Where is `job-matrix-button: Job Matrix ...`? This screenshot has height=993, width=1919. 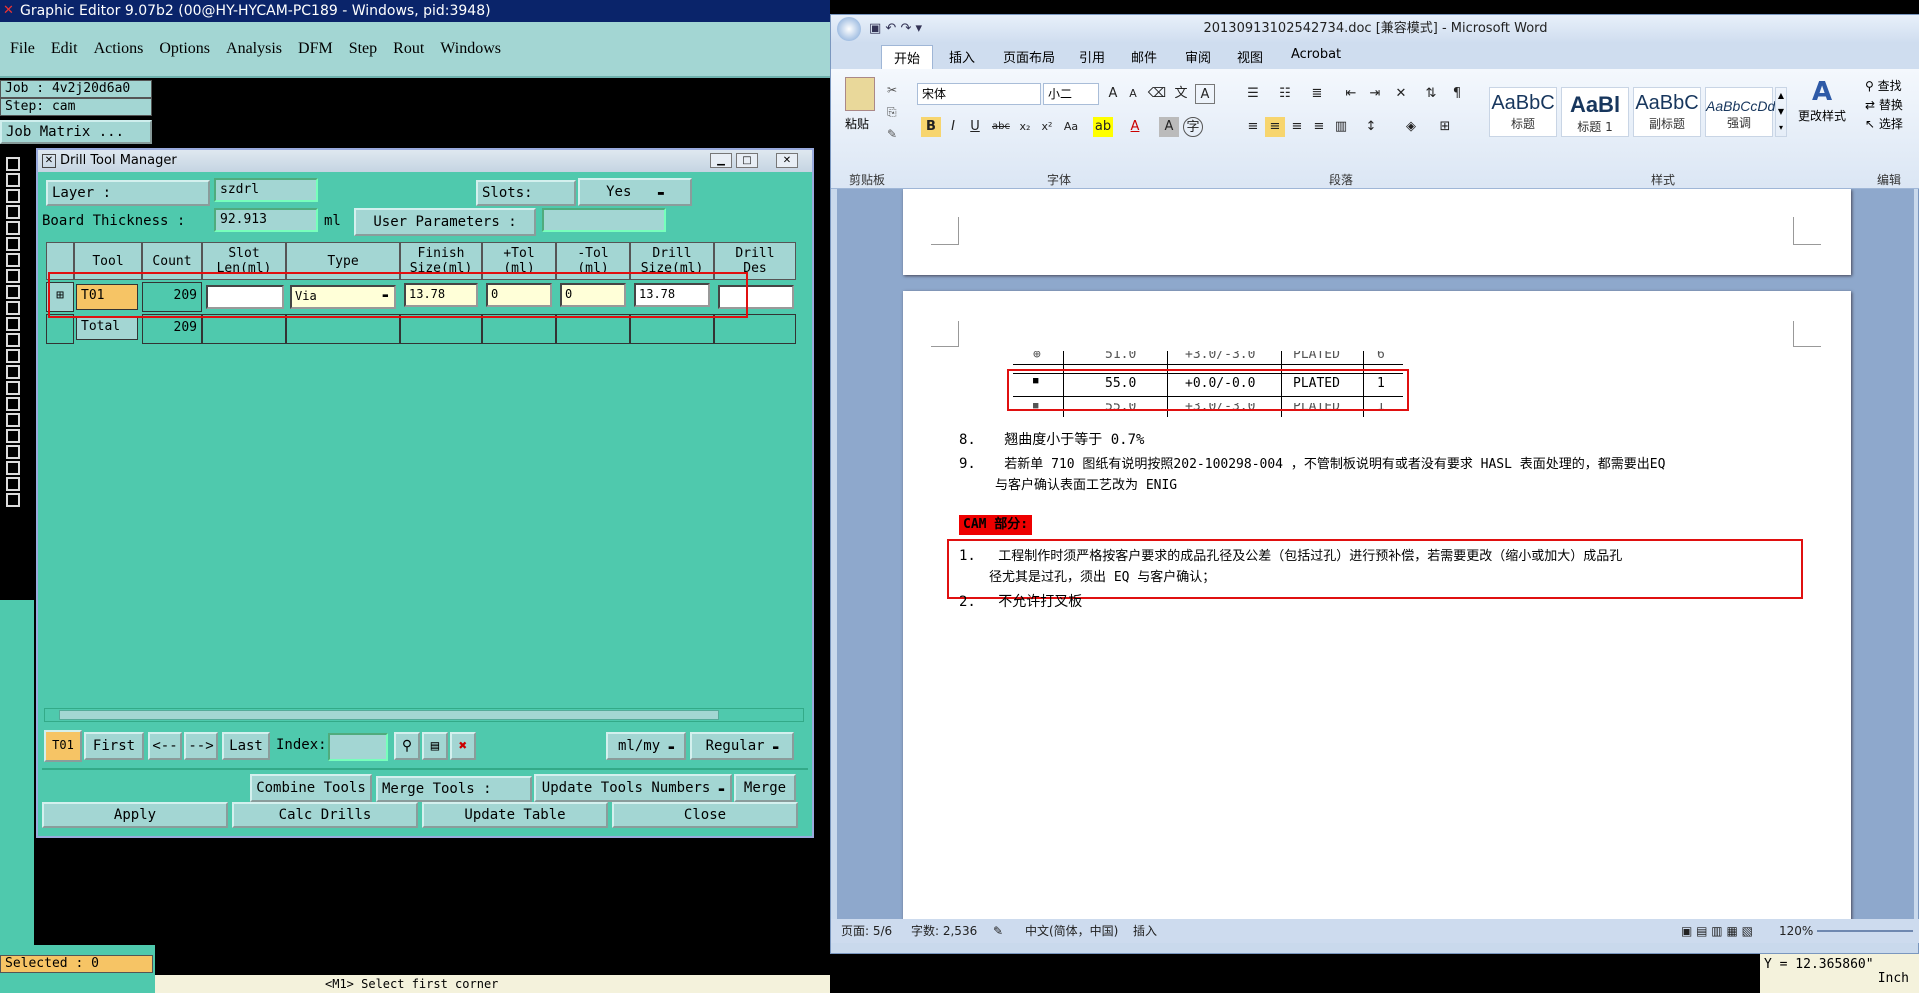
job-matrix-button: Job Matrix ... is located at coordinates (76, 132).